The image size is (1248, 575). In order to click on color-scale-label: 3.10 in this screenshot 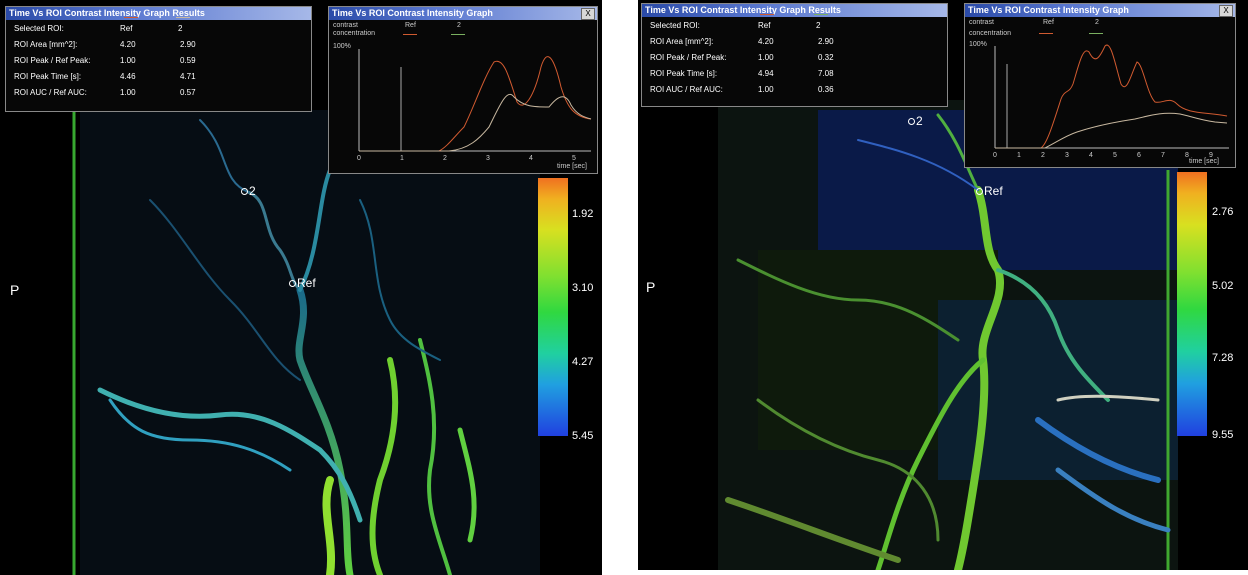, I will do `click(583, 288)`.